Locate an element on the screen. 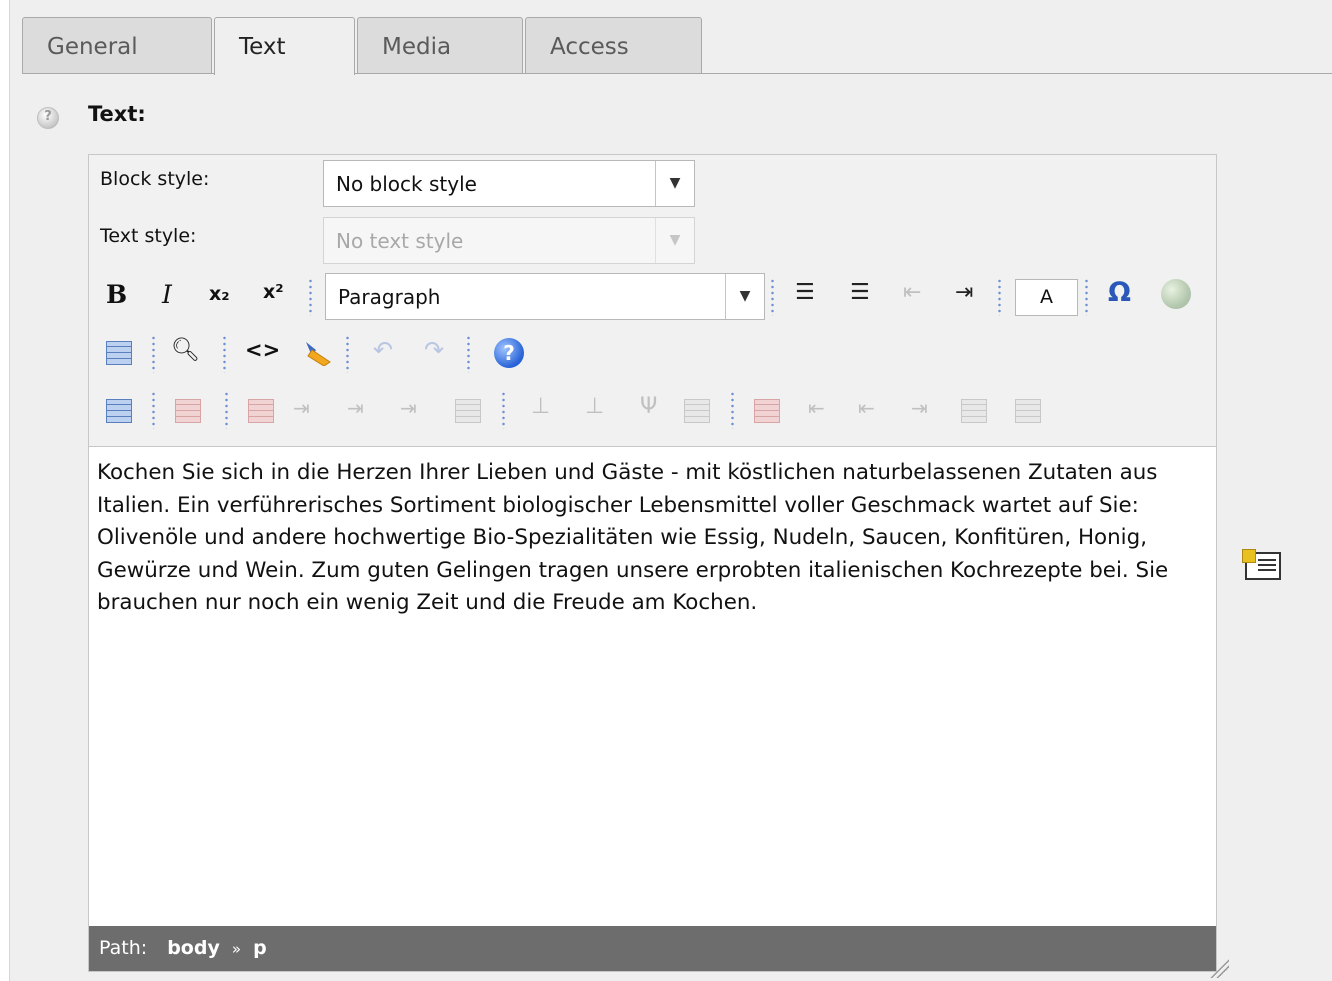 Image resolution: width=1332 pixels, height=981 pixels. row-delete-icon: ⇥ is located at coordinates (408, 408).